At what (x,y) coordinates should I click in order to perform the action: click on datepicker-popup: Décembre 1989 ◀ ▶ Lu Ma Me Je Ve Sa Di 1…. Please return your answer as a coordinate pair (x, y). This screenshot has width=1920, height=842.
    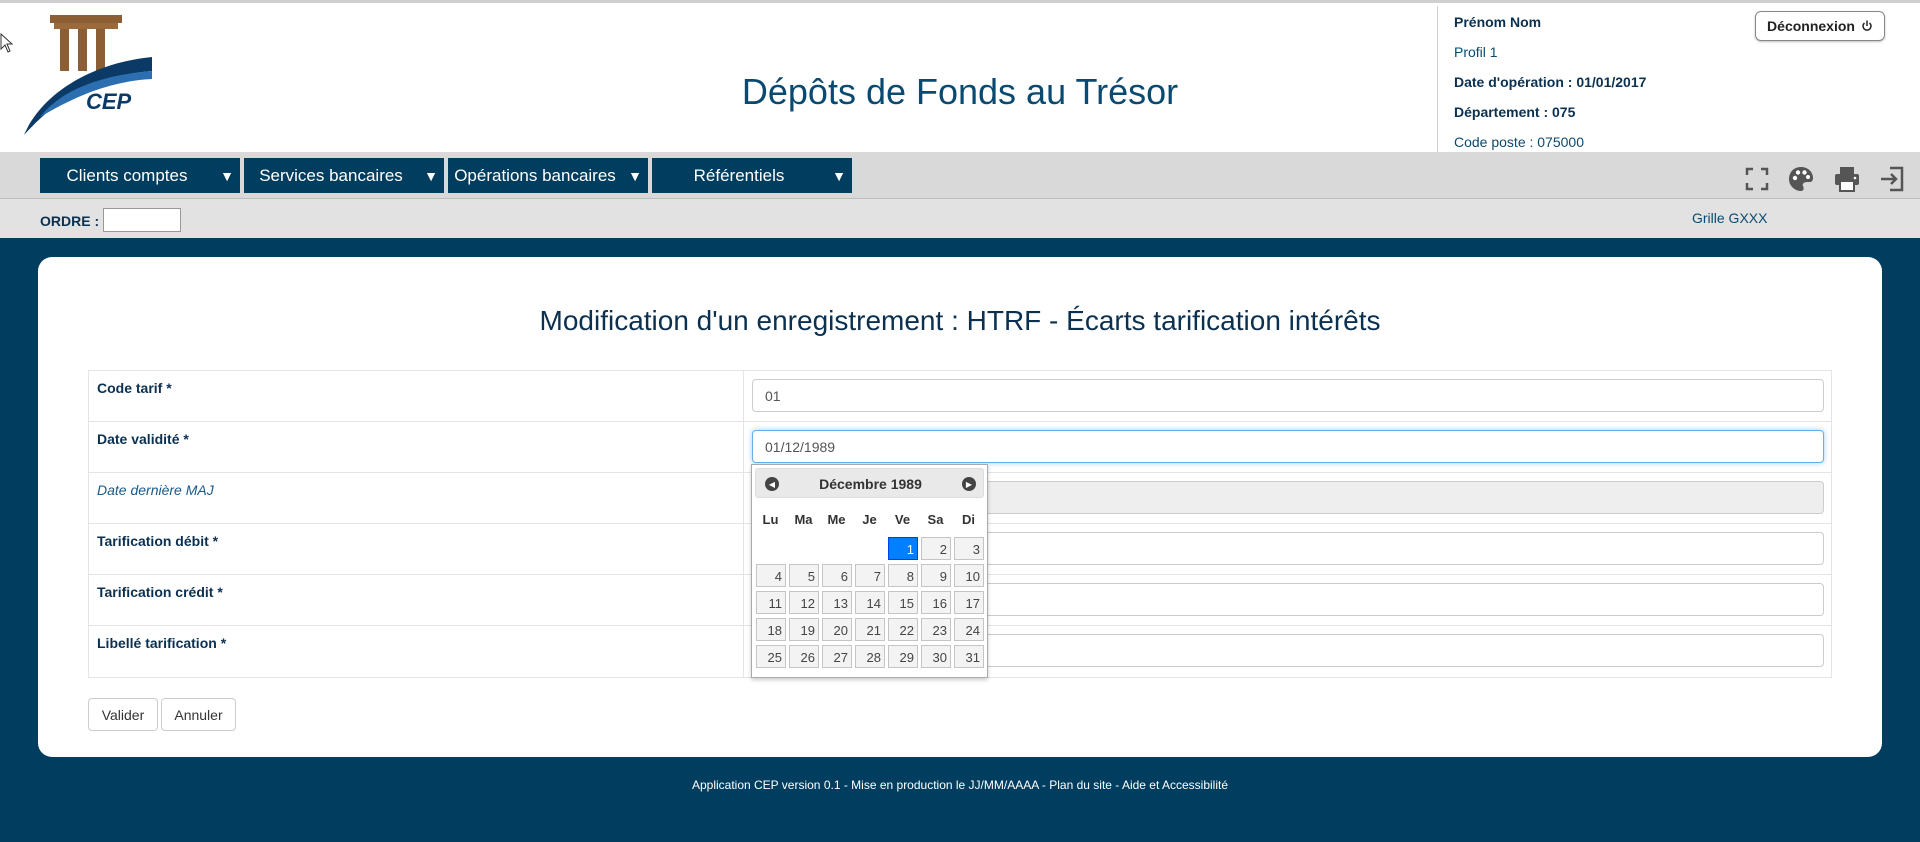
    Looking at the image, I should click on (869, 571).